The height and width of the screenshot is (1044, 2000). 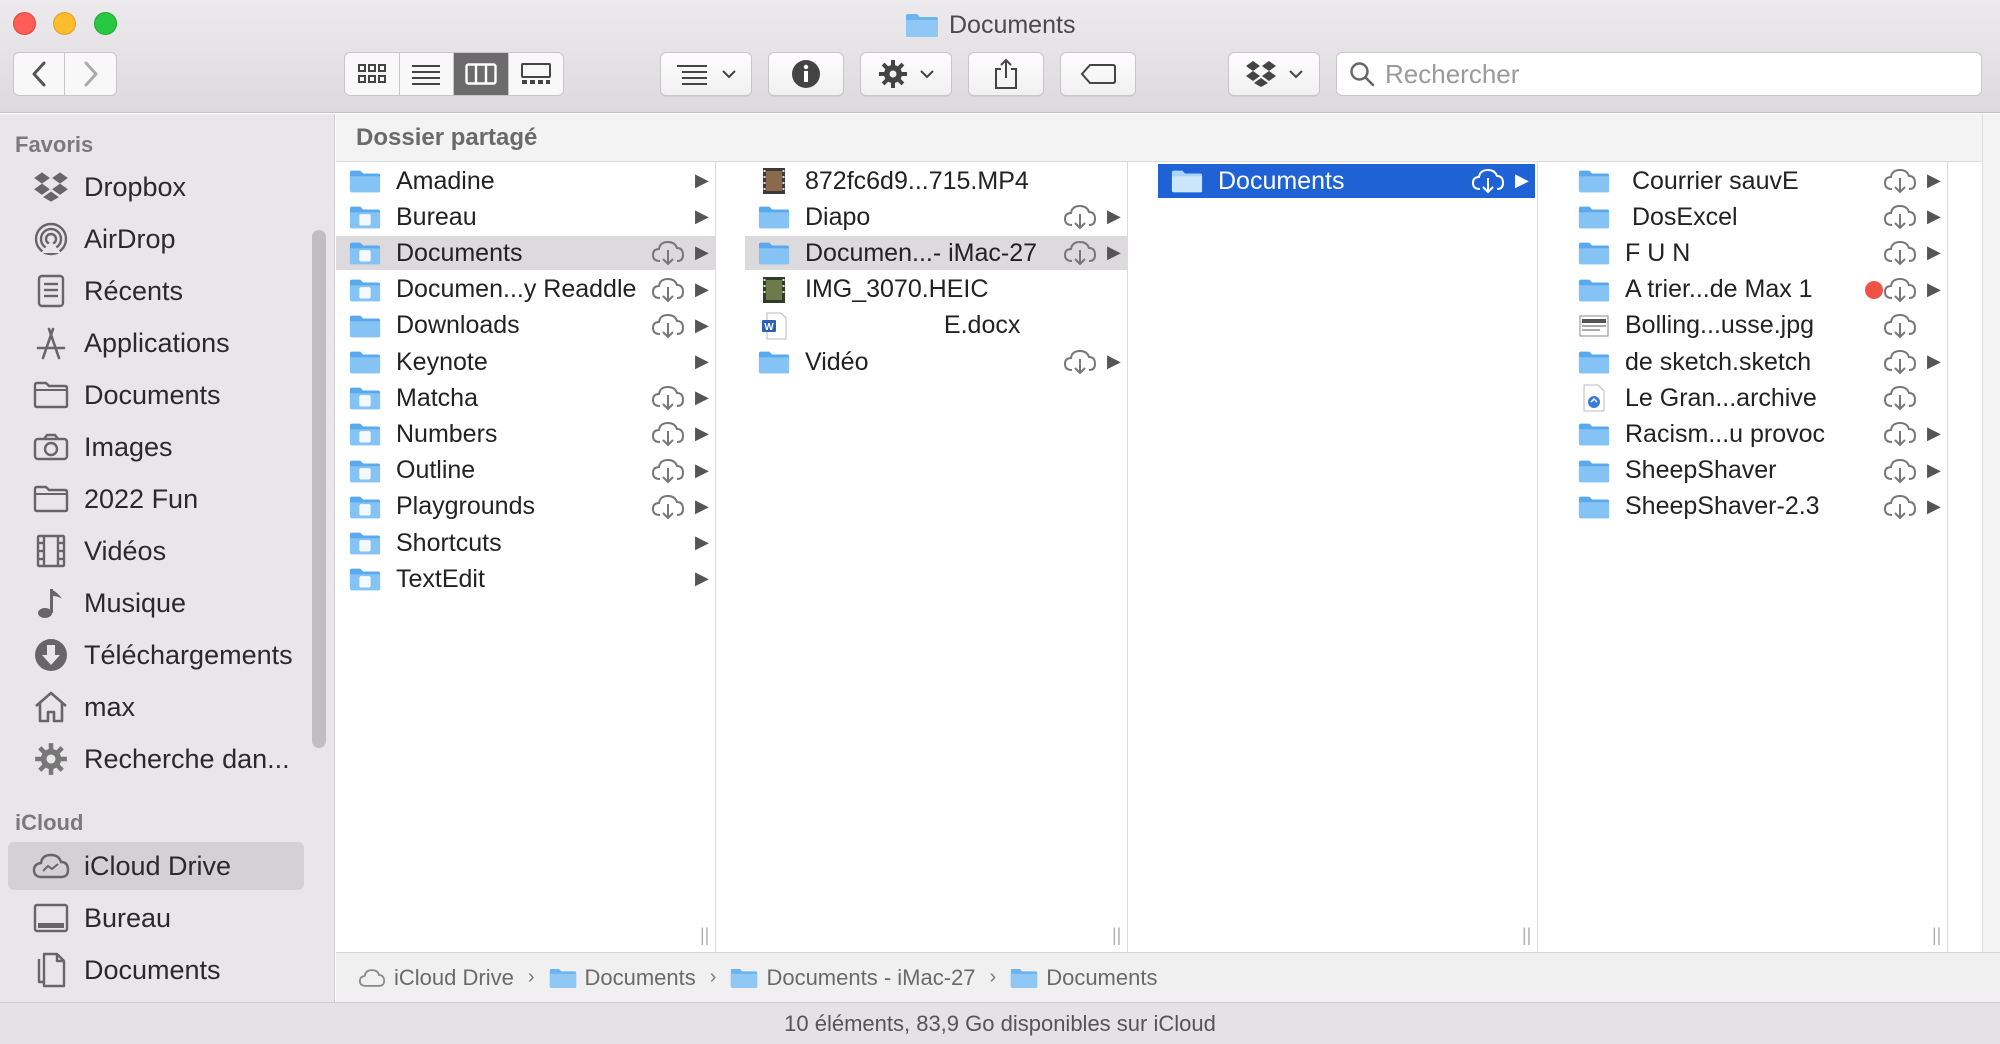 I want to click on close-window-button, so click(x=24, y=23).